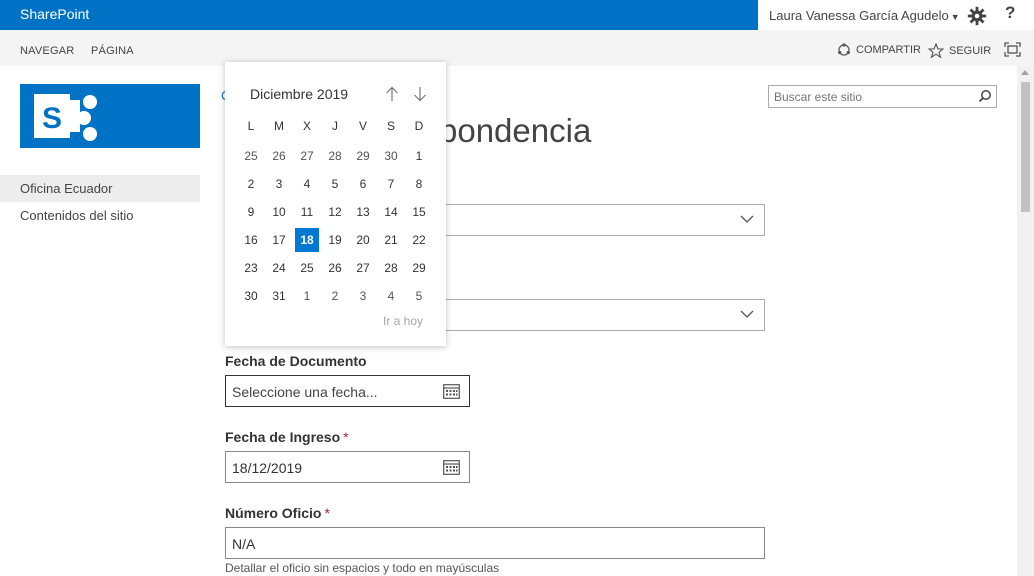  I want to click on fecha-ingreso-field: 18/12/2019, so click(347, 467).